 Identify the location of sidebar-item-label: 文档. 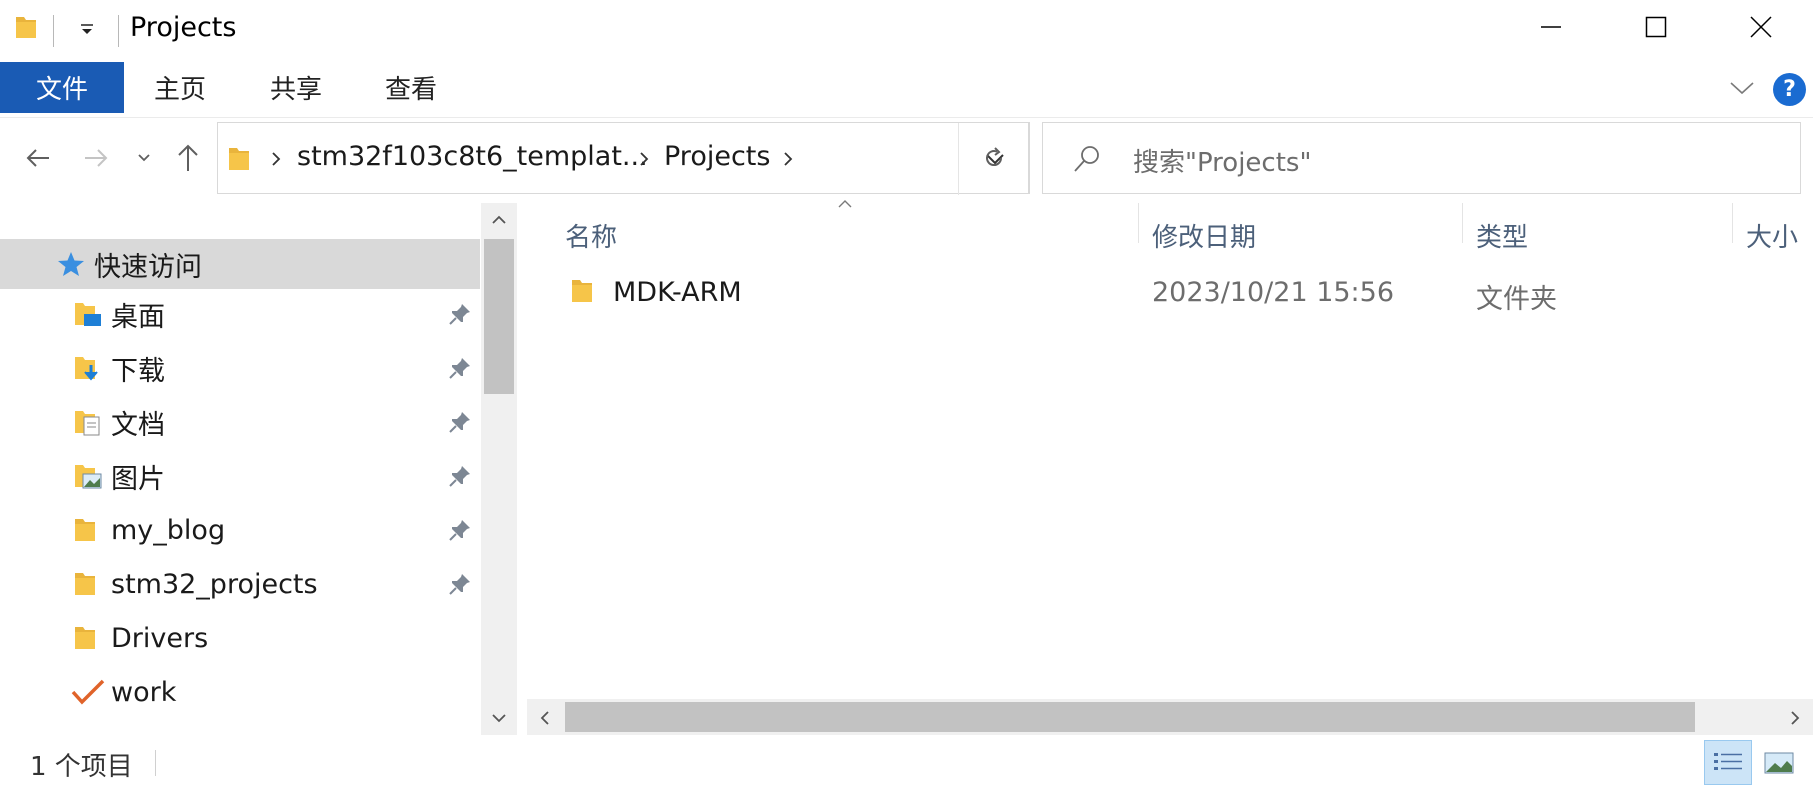
(138, 425).